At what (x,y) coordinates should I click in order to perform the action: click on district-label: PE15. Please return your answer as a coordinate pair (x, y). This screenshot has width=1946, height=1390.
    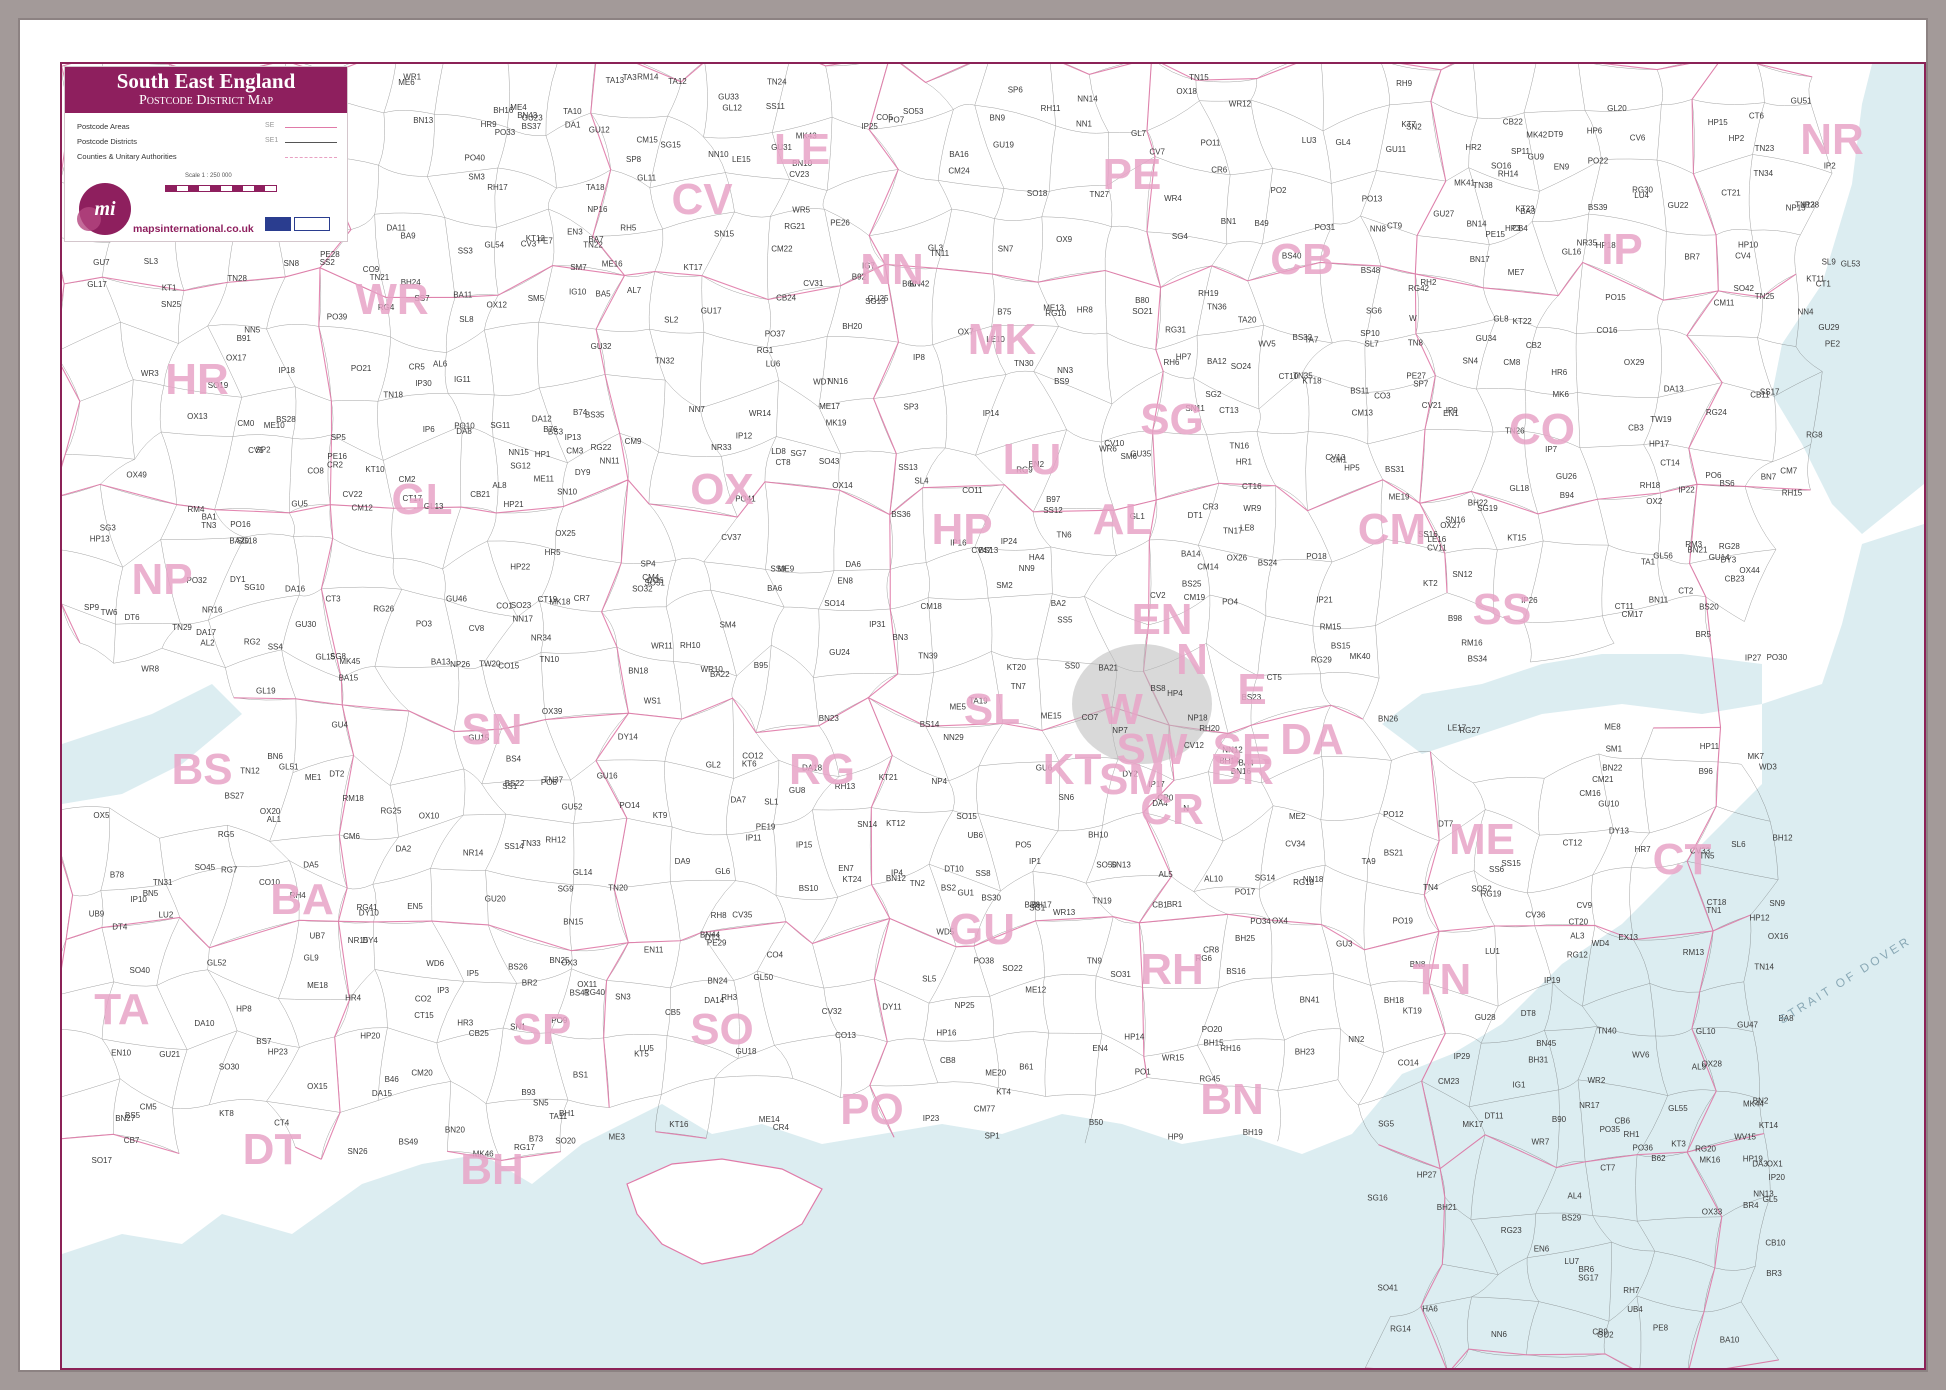
    Looking at the image, I should click on (1495, 234).